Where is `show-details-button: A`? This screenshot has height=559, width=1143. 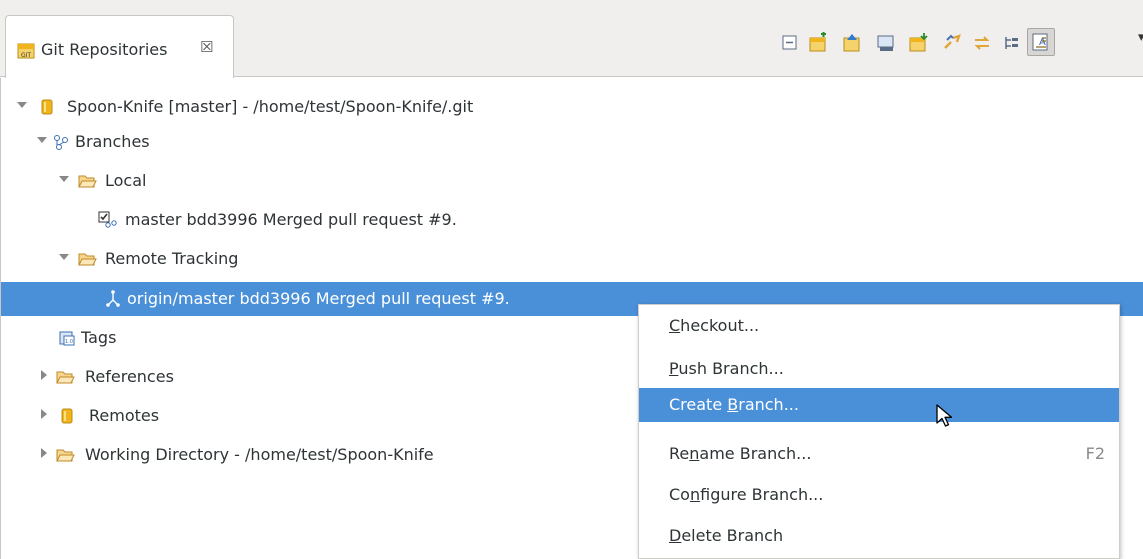
show-details-button: A is located at coordinates (1041, 42).